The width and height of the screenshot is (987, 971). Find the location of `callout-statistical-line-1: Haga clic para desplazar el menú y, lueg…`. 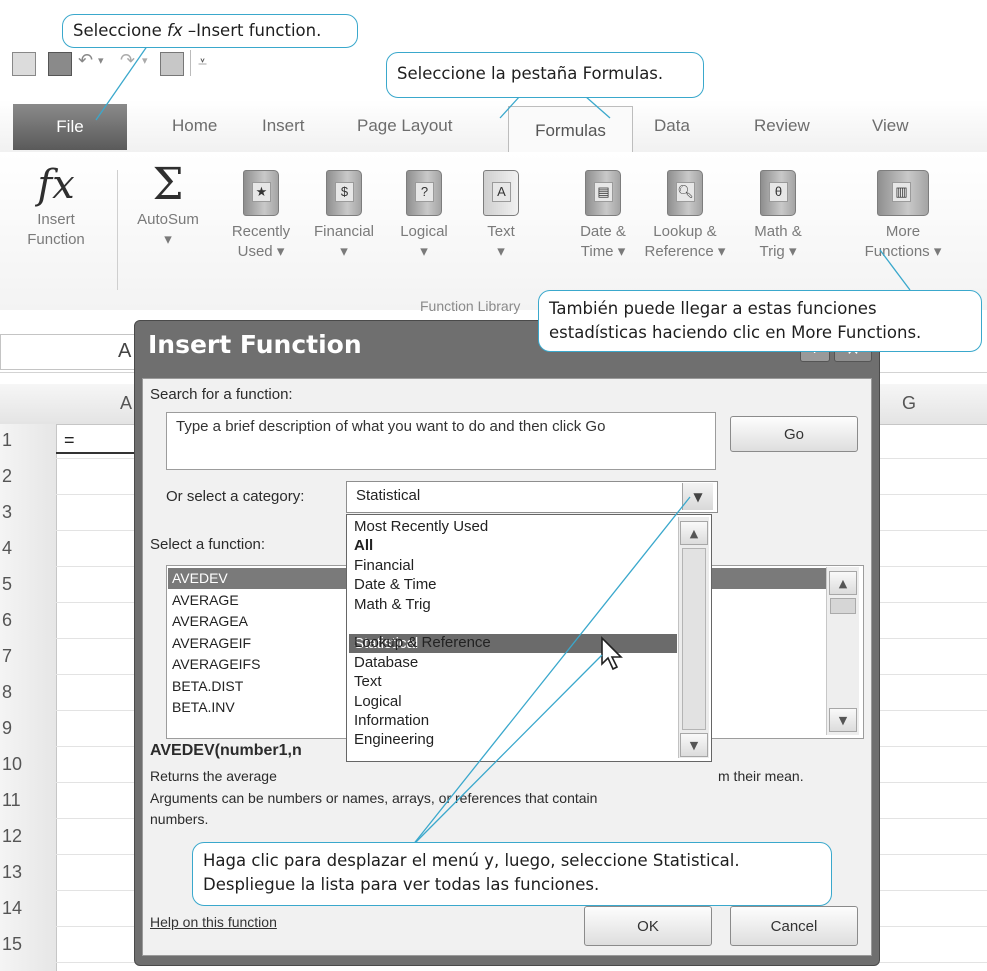

callout-statistical-line-1: Haga clic para desplazar el menú y, lueg… is located at coordinates (471, 860).